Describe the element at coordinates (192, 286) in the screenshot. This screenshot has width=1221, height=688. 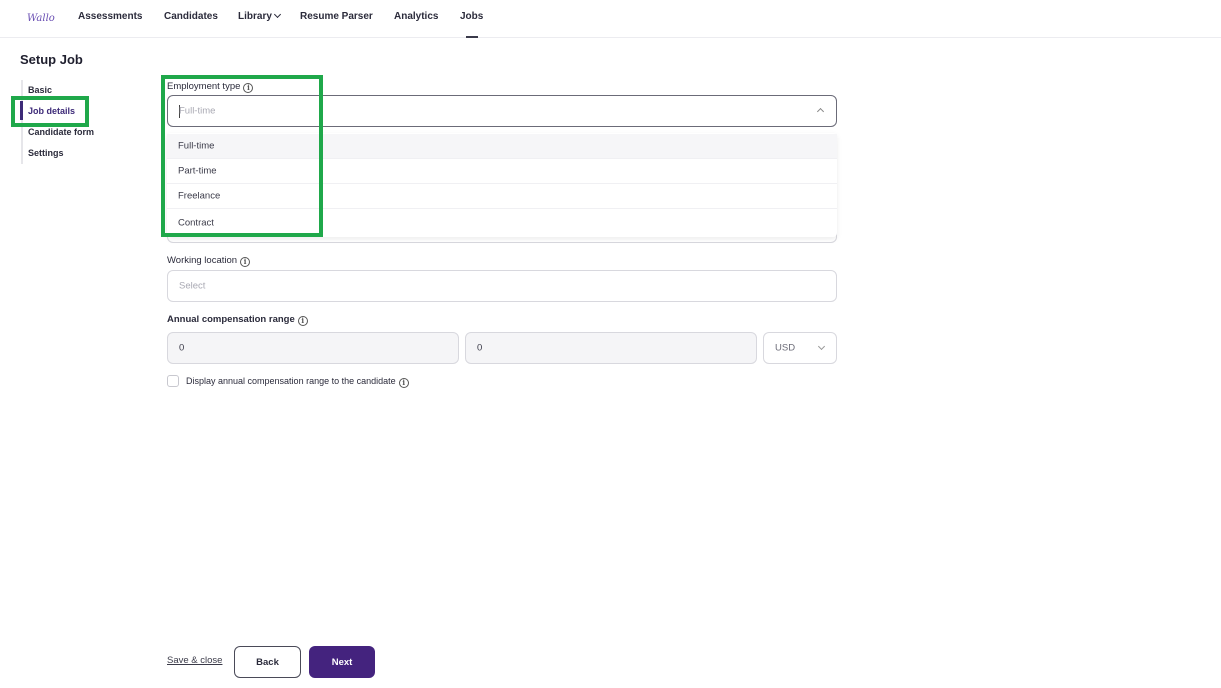
I see `working-location-placeholder: Select` at that location.